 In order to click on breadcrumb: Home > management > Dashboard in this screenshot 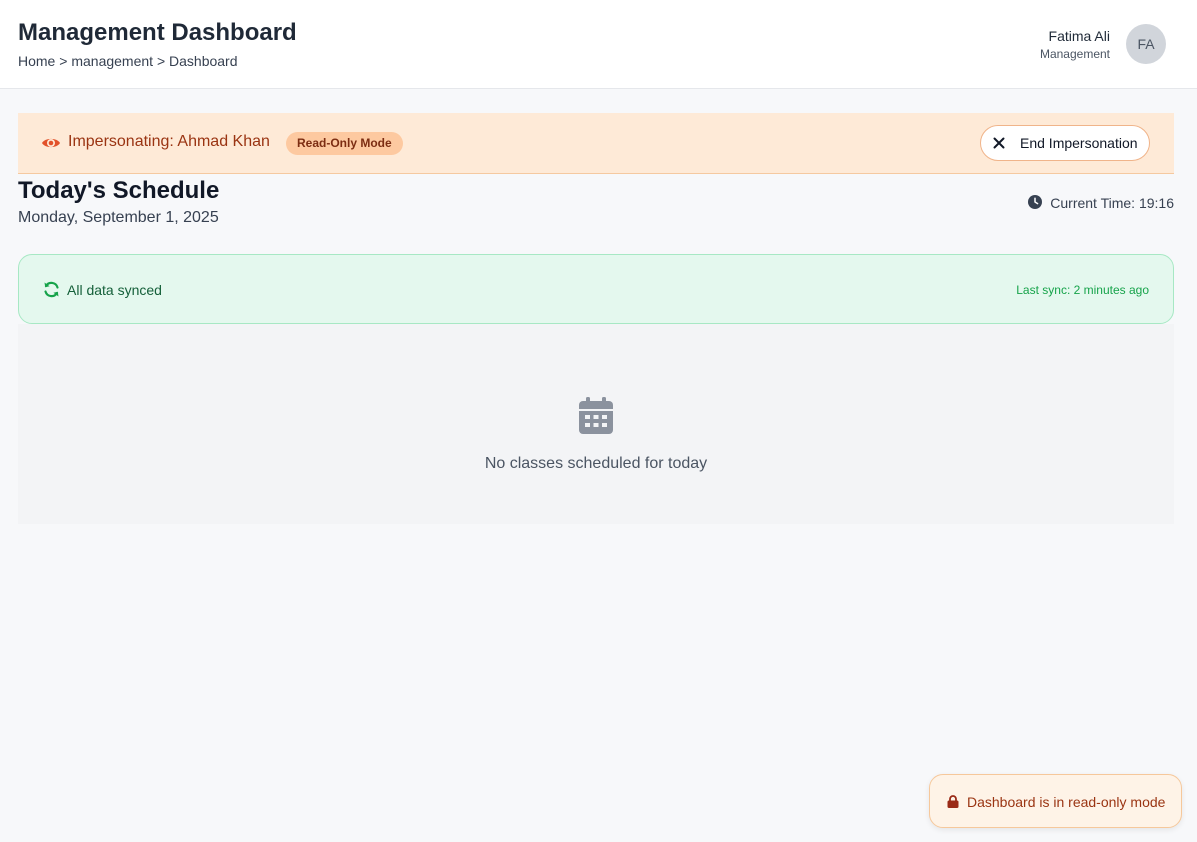, I will do `click(128, 61)`.